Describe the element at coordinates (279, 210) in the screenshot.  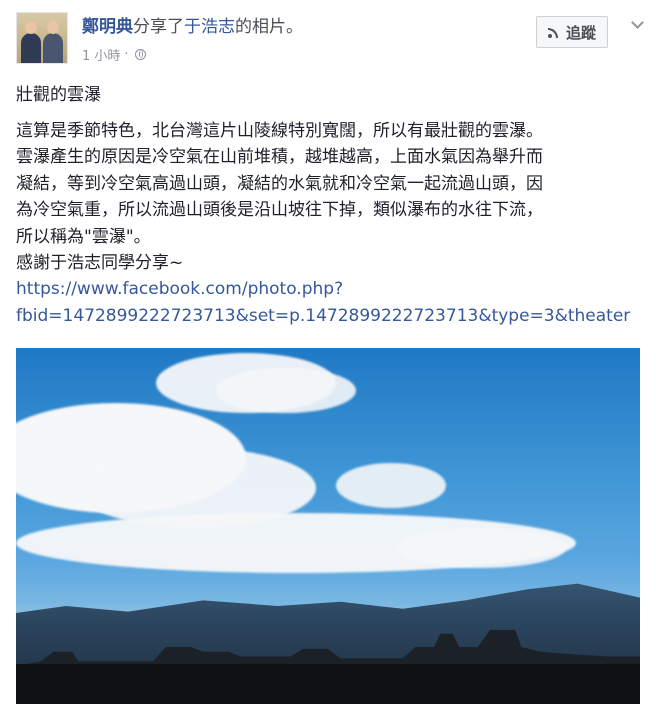
I see `post-line: 為冷空氣重，所以流過山頭後是沿山坡往下掉，類似瀑布的水往下流，` at that location.